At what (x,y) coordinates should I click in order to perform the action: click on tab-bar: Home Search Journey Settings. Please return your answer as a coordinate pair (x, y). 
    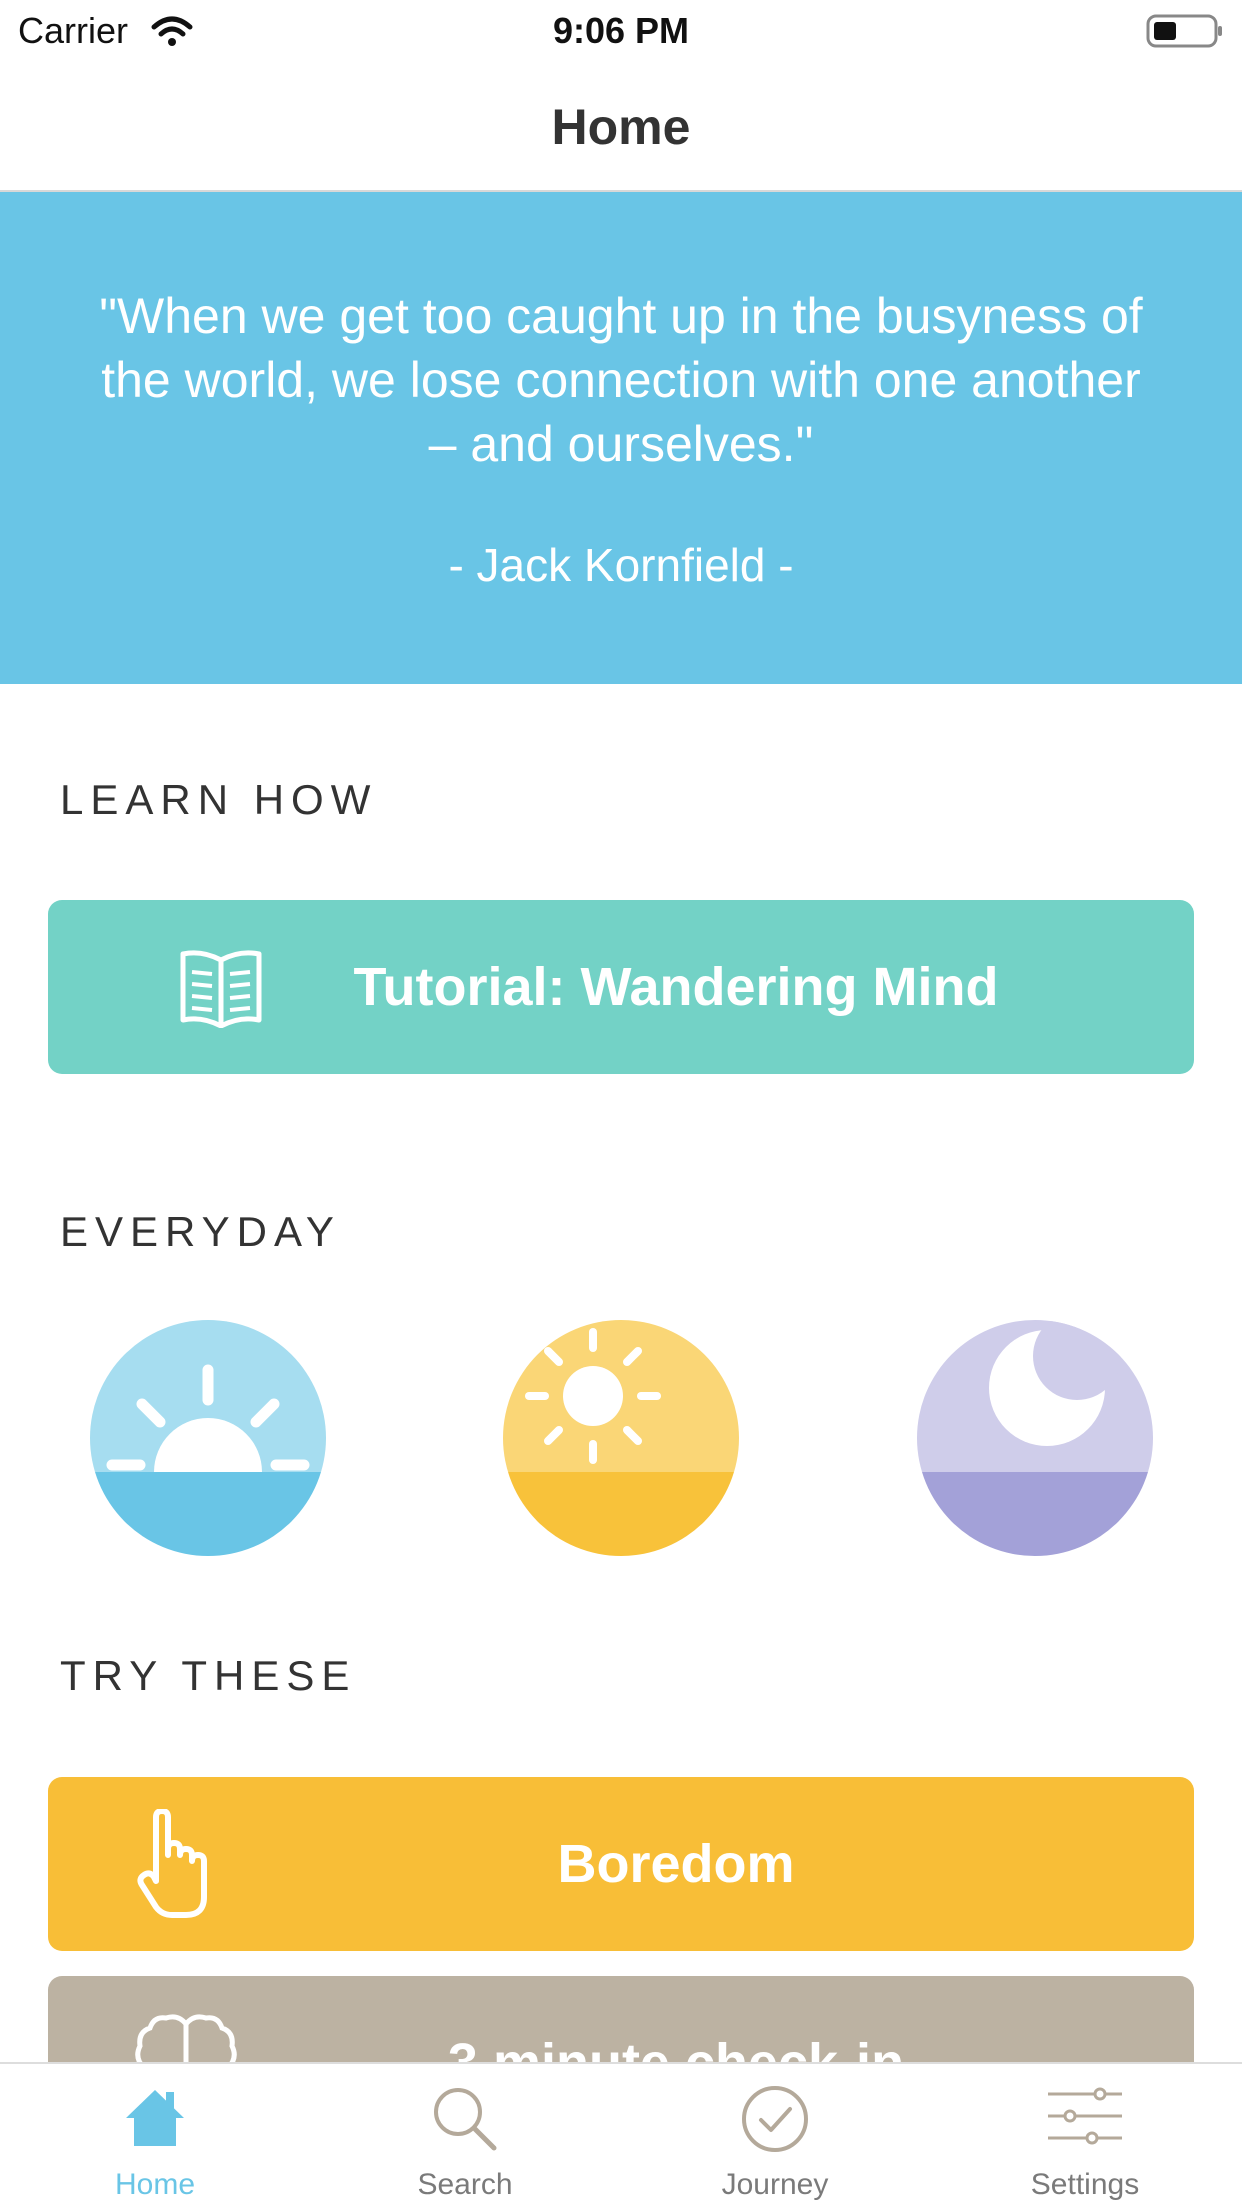
    Looking at the image, I should click on (621, 2136).